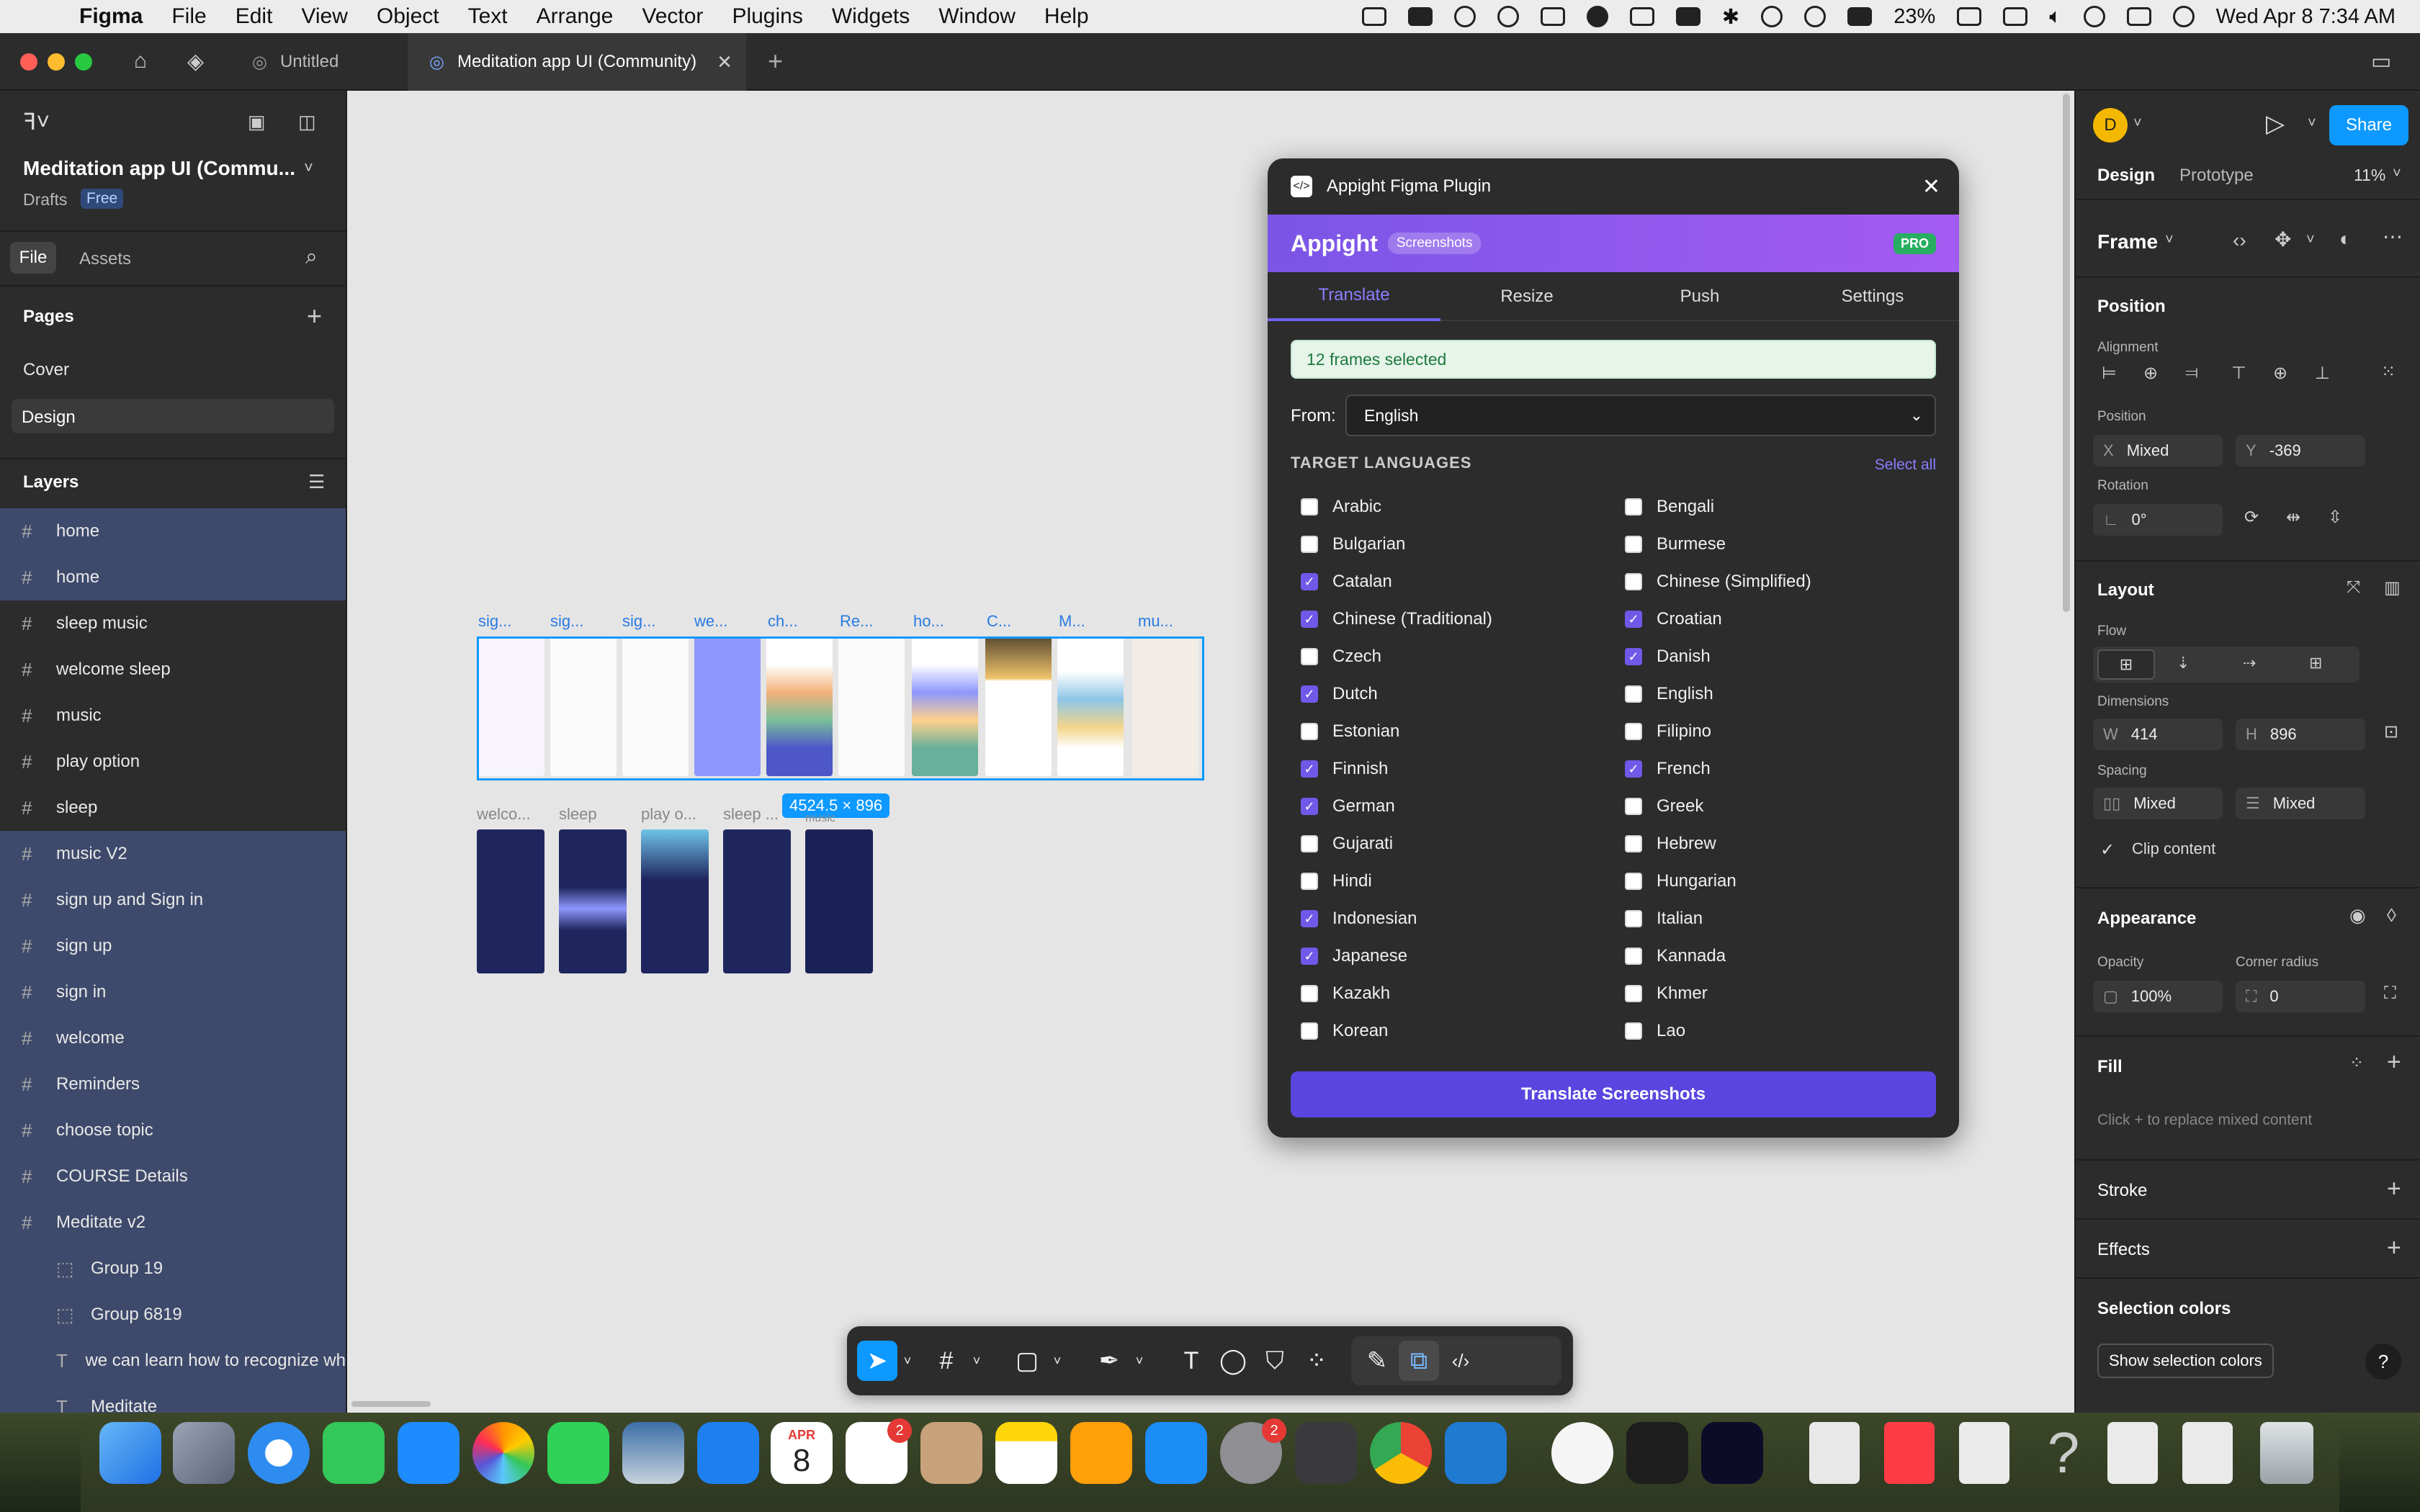 Image resolution: width=2420 pixels, height=1512 pixels. I want to click on ai-icon: ▣, so click(257, 122).